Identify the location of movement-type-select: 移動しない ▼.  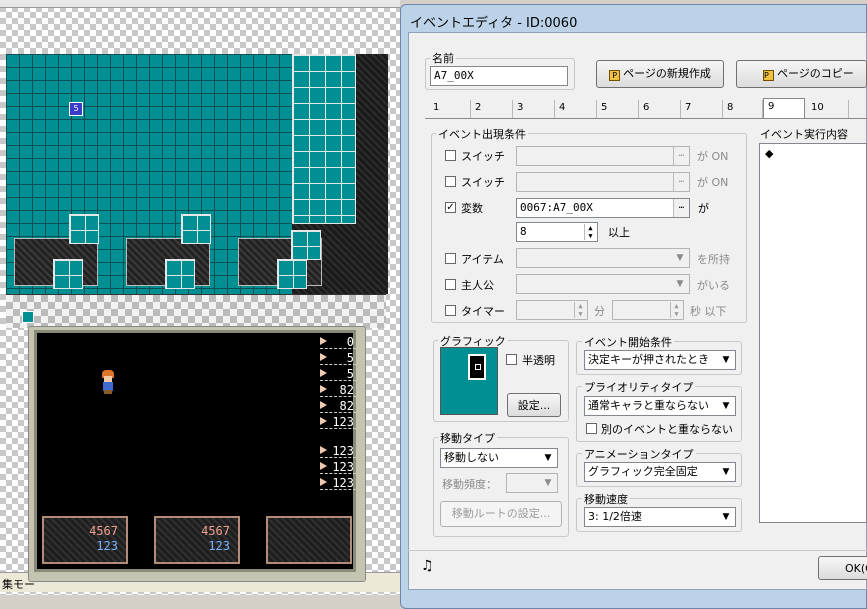
(499, 458).